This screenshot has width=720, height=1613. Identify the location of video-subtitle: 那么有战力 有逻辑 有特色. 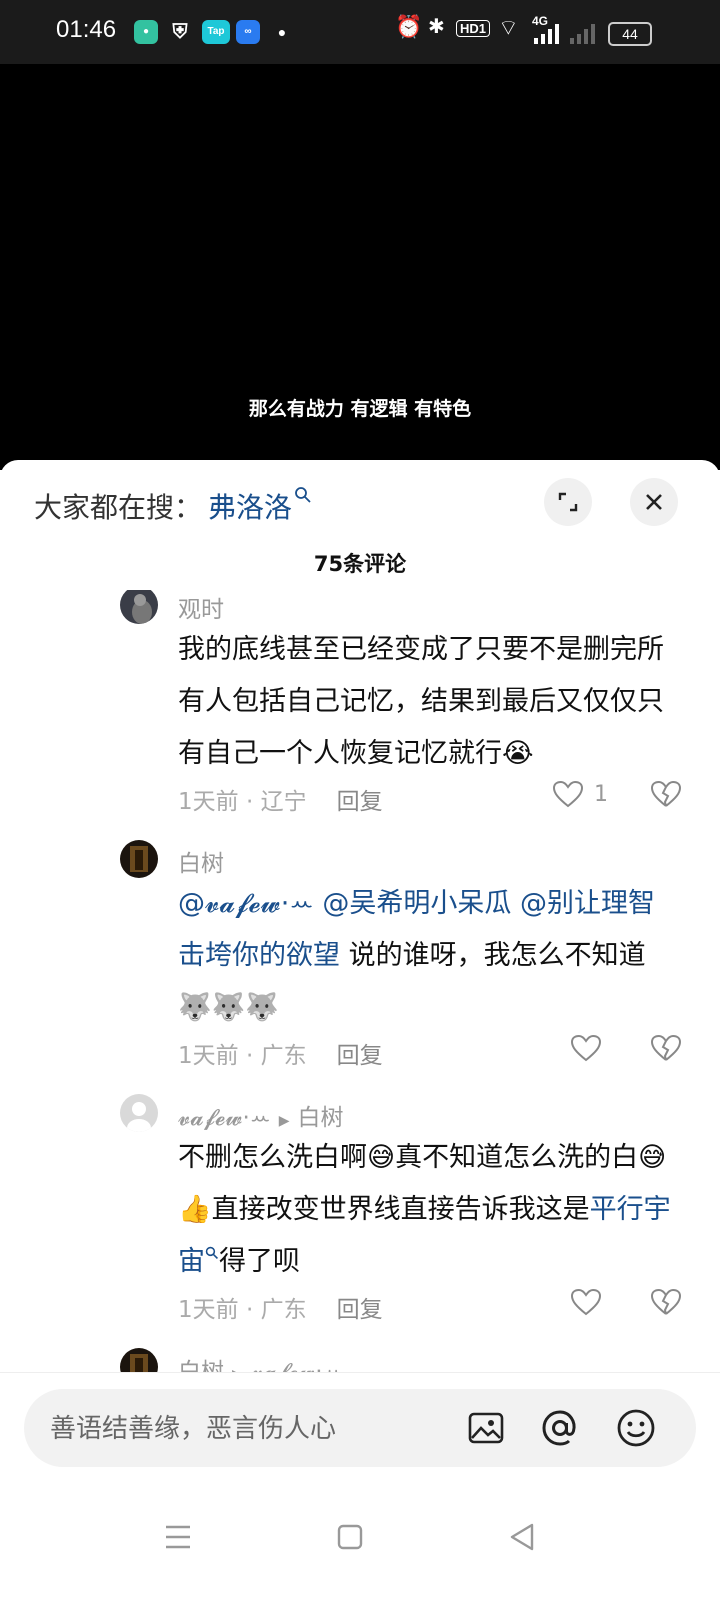
(360, 409).